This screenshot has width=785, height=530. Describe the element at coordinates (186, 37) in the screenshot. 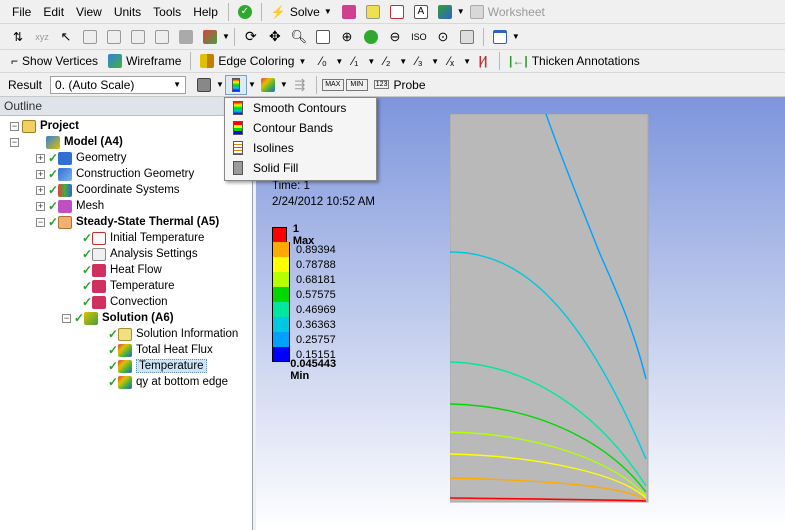

I see `select-node-icon` at that location.